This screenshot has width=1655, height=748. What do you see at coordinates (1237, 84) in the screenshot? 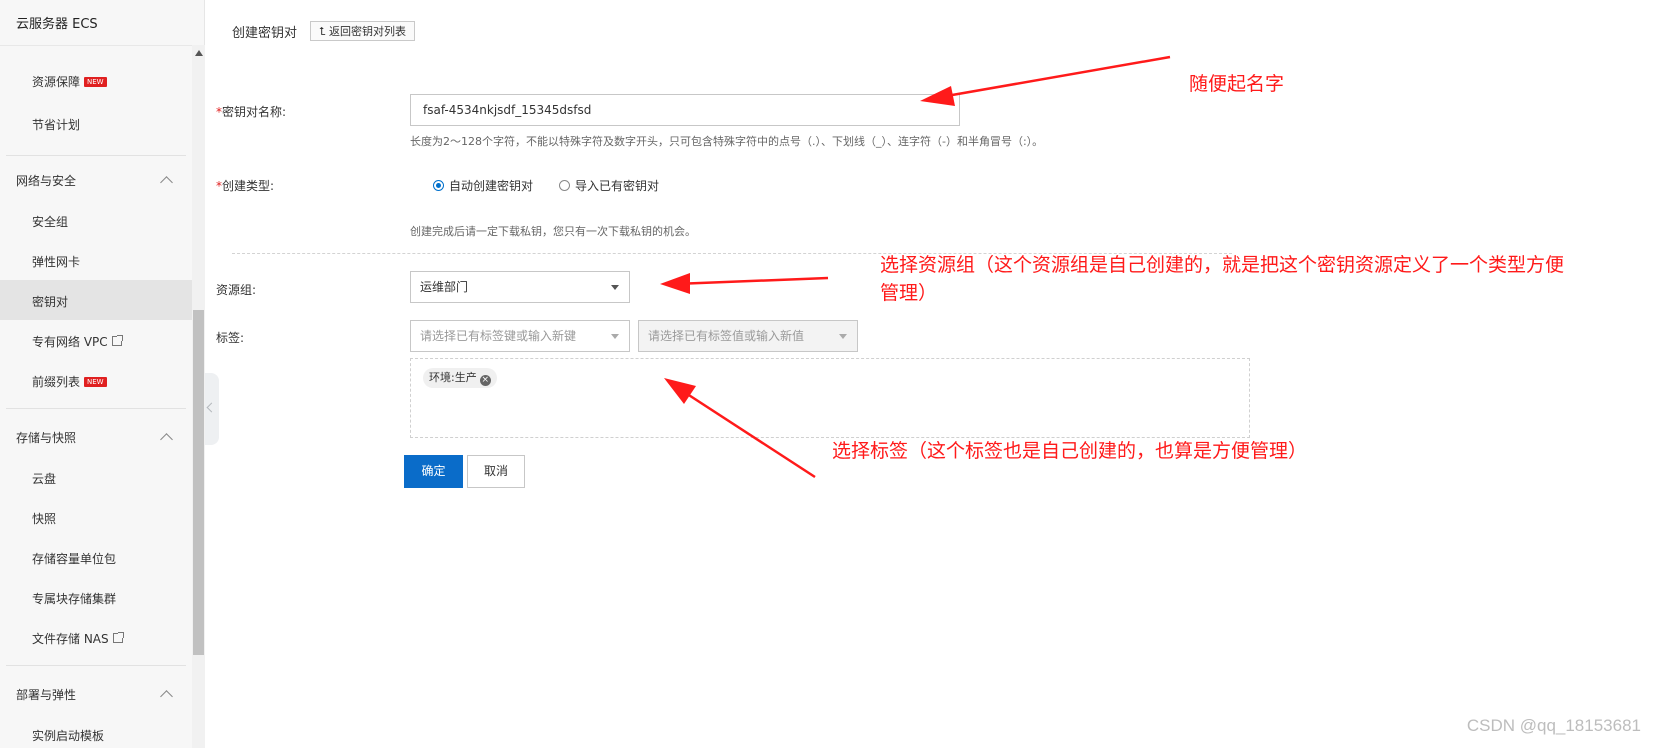
I see `annotation-note-name: 随便起名字` at bounding box center [1237, 84].